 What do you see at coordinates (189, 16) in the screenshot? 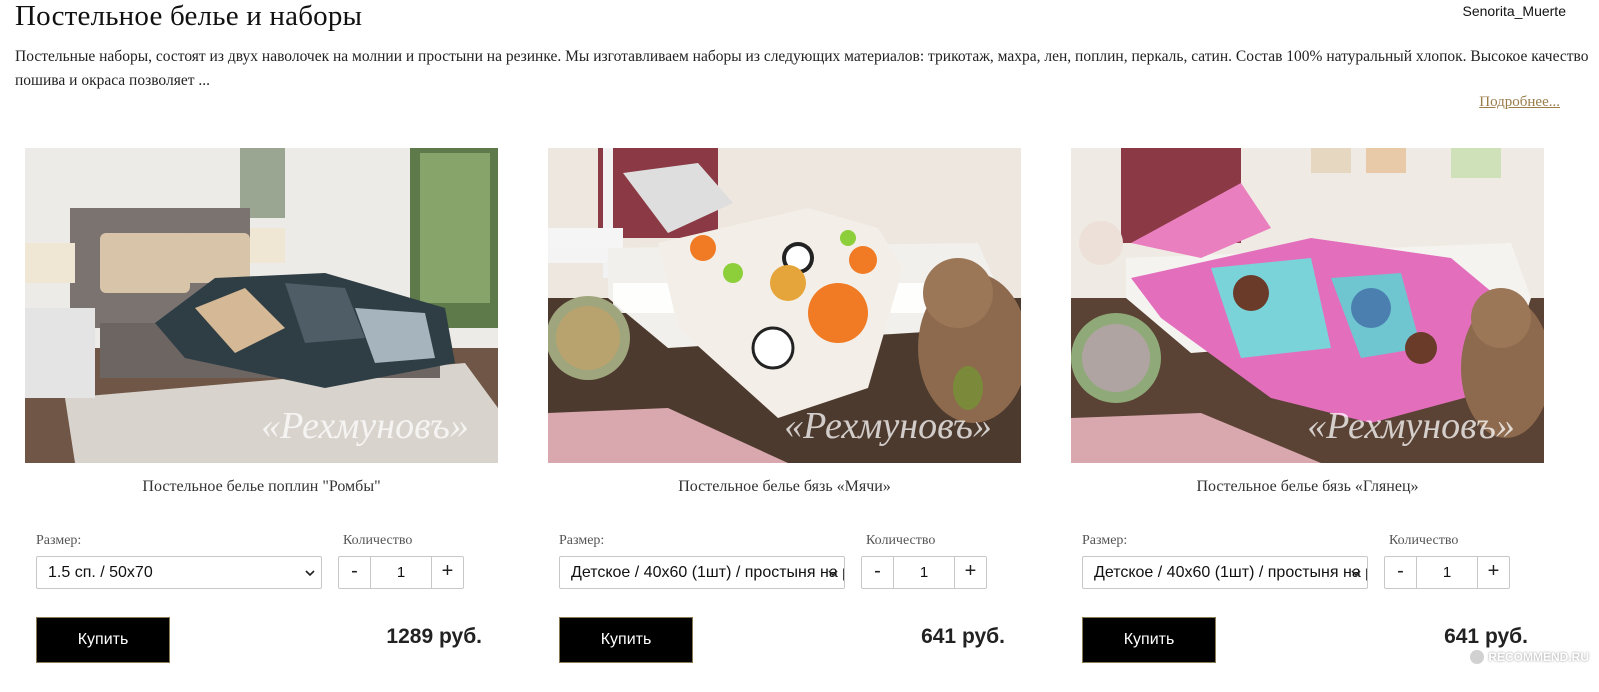
I see `page-title: Постельное белье и наборы` at bounding box center [189, 16].